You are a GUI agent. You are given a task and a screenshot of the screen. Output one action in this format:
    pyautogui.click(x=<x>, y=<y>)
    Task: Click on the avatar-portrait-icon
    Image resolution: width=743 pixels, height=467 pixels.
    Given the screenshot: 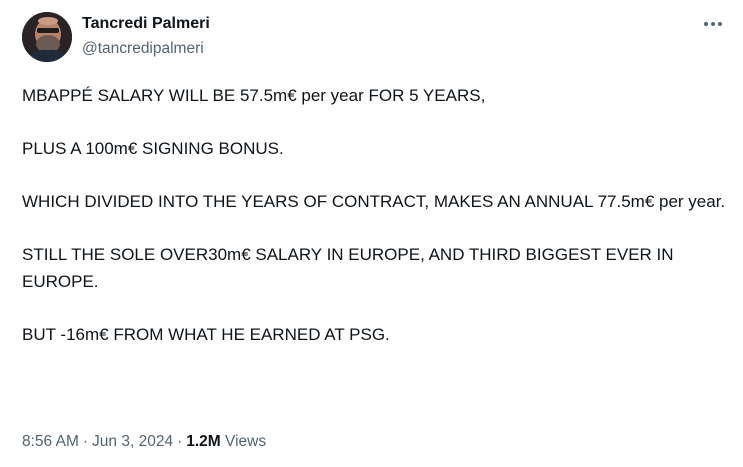 What is the action you would take?
    pyautogui.click(x=47, y=37)
    